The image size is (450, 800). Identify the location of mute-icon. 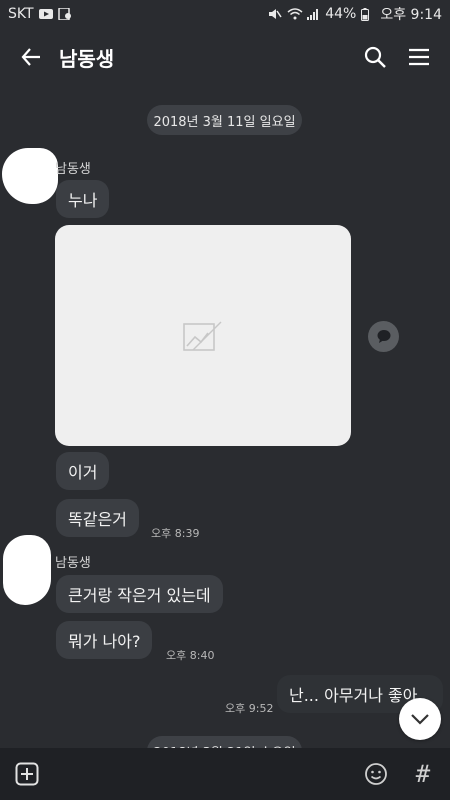
(275, 14).